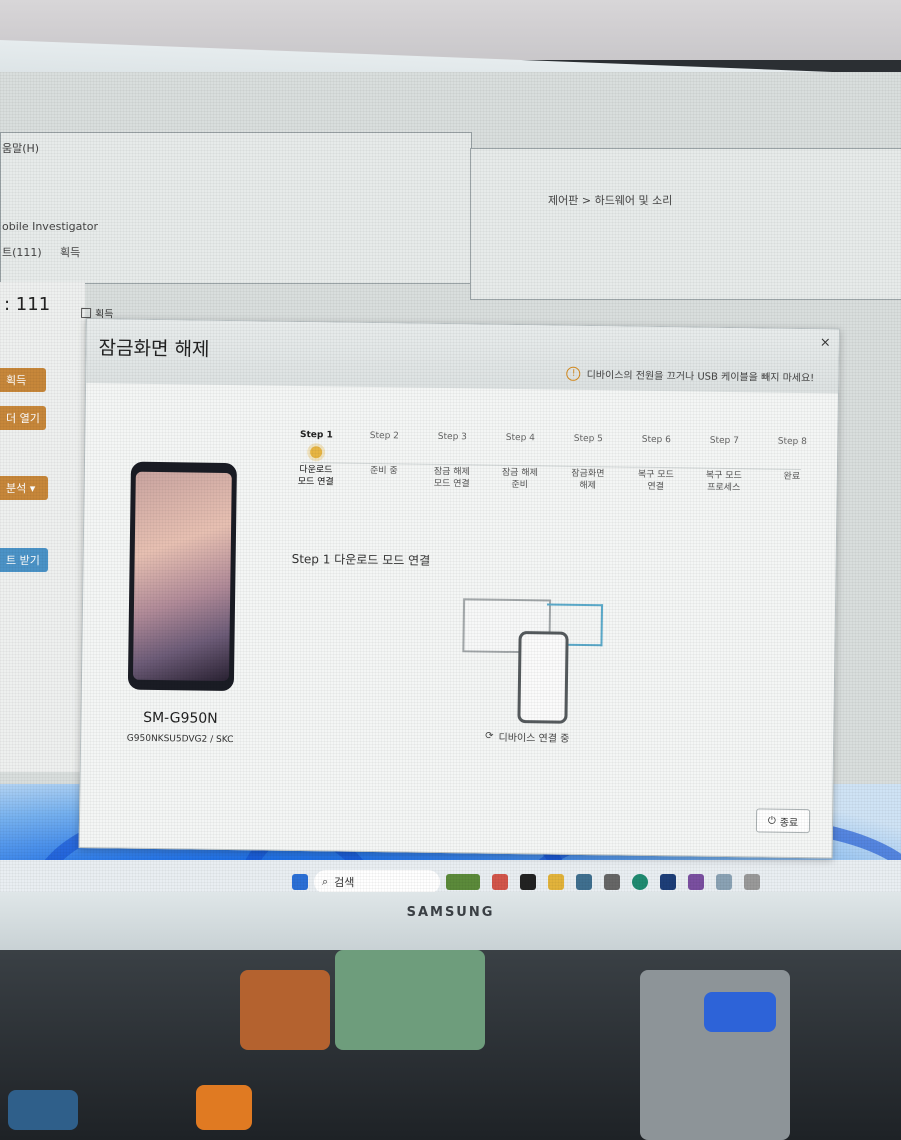 The width and height of the screenshot is (901, 1140). Describe the element at coordinates (452, 461) in the screenshot. I see `step-3: Step 3 잠금 해제 모드 연결` at that location.